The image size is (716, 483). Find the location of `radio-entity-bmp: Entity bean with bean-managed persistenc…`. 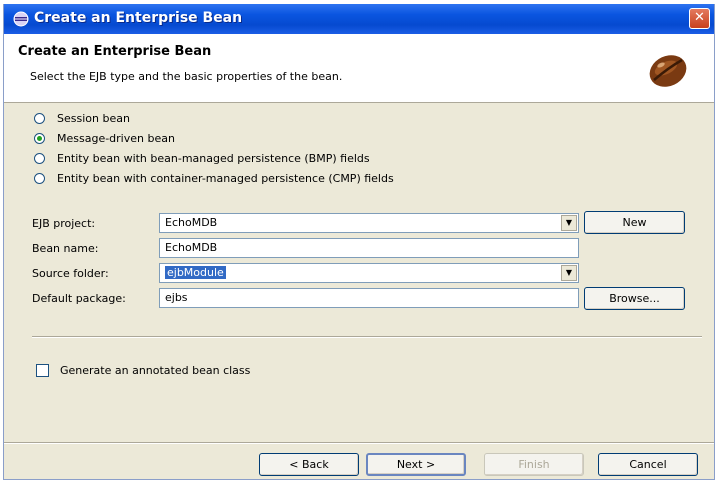

radio-entity-bmp: Entity bean with bean-managed persistenc… is located at coordinates (202, 158).